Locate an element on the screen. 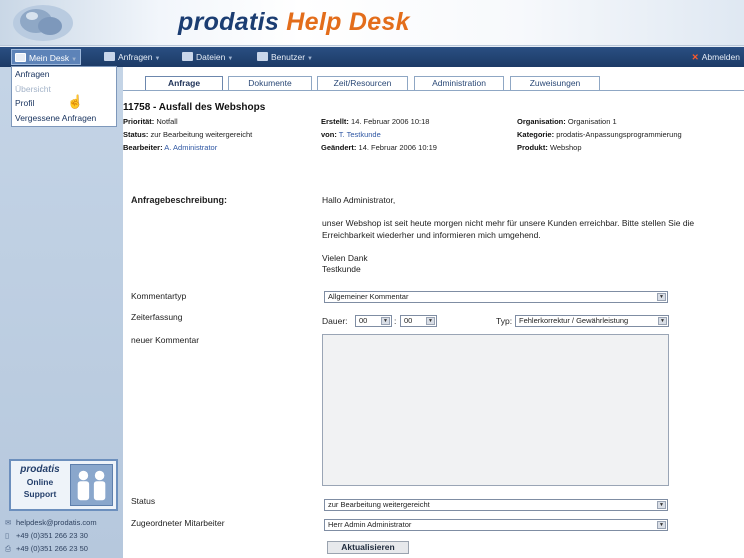  menu-label: Mein Desk is located at coordinates (49, 58).